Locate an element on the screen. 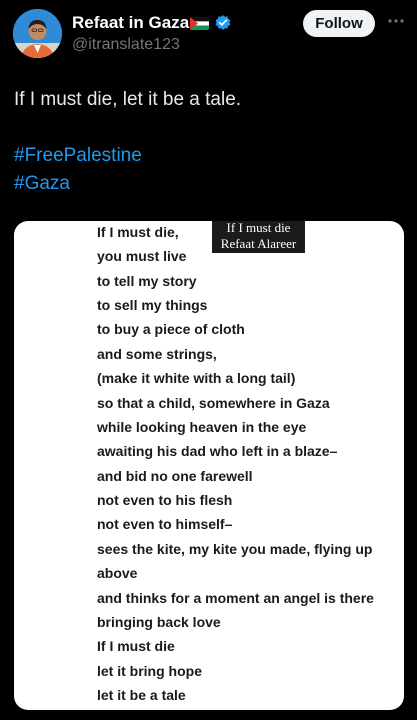  author-handle: @itranslate123 is located at coordinates (126, 45).